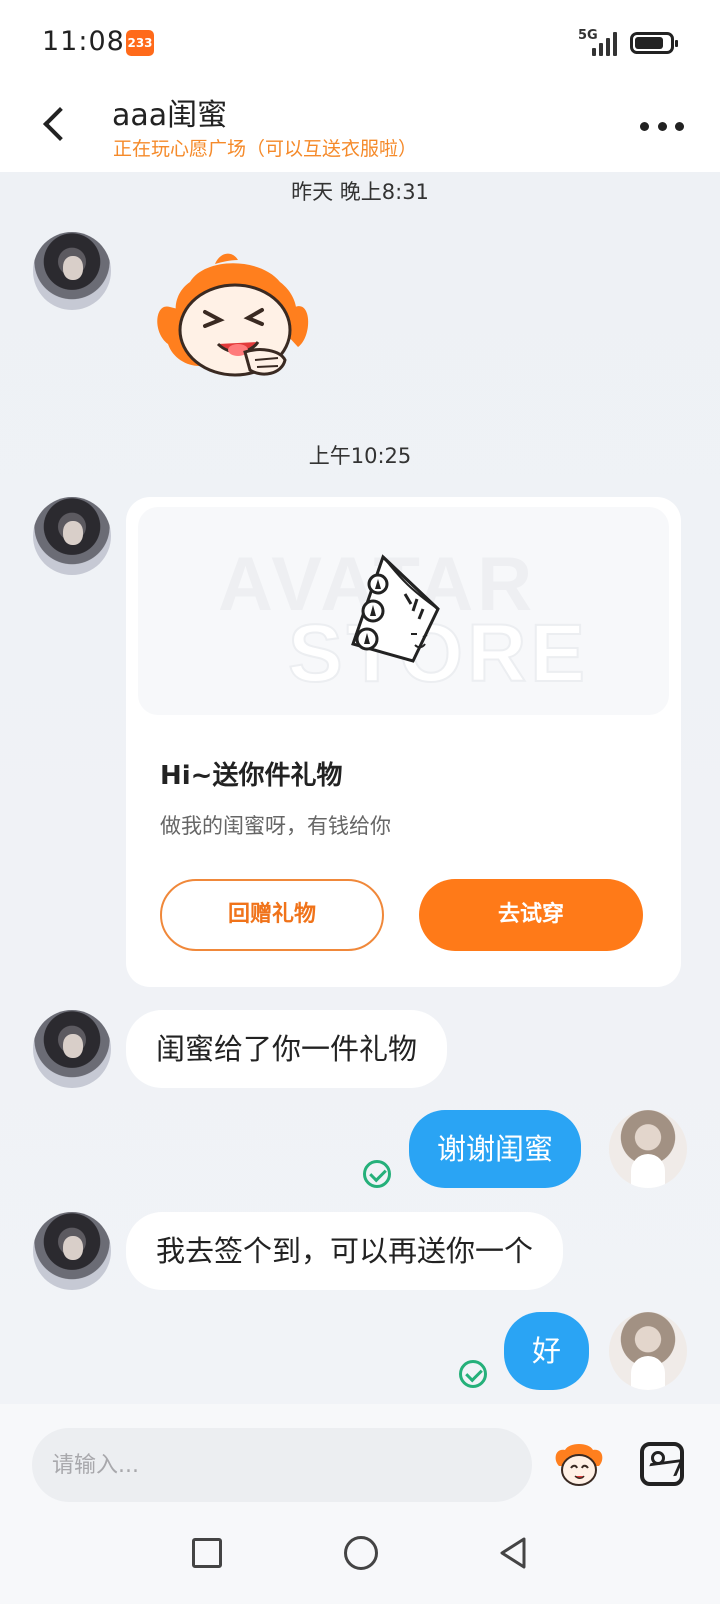 Image resolution: width=720 pixels, height=1604 pixels. Describe the element at coordinates (282, 1465) in the screenshot. I see `message-input` at that location.